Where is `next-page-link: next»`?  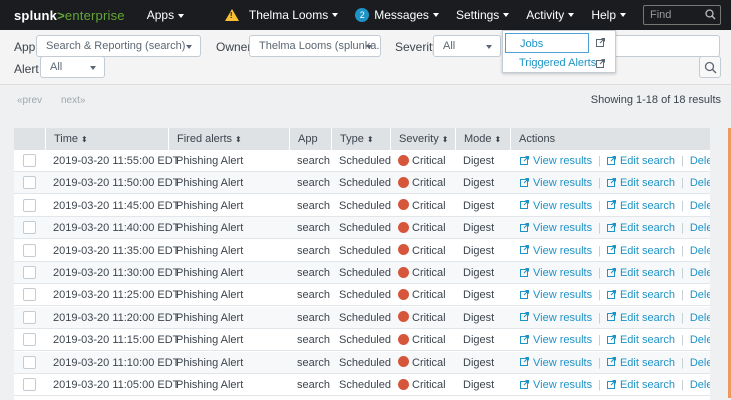 next-page-link: next» is located at coordinates (73, 100).